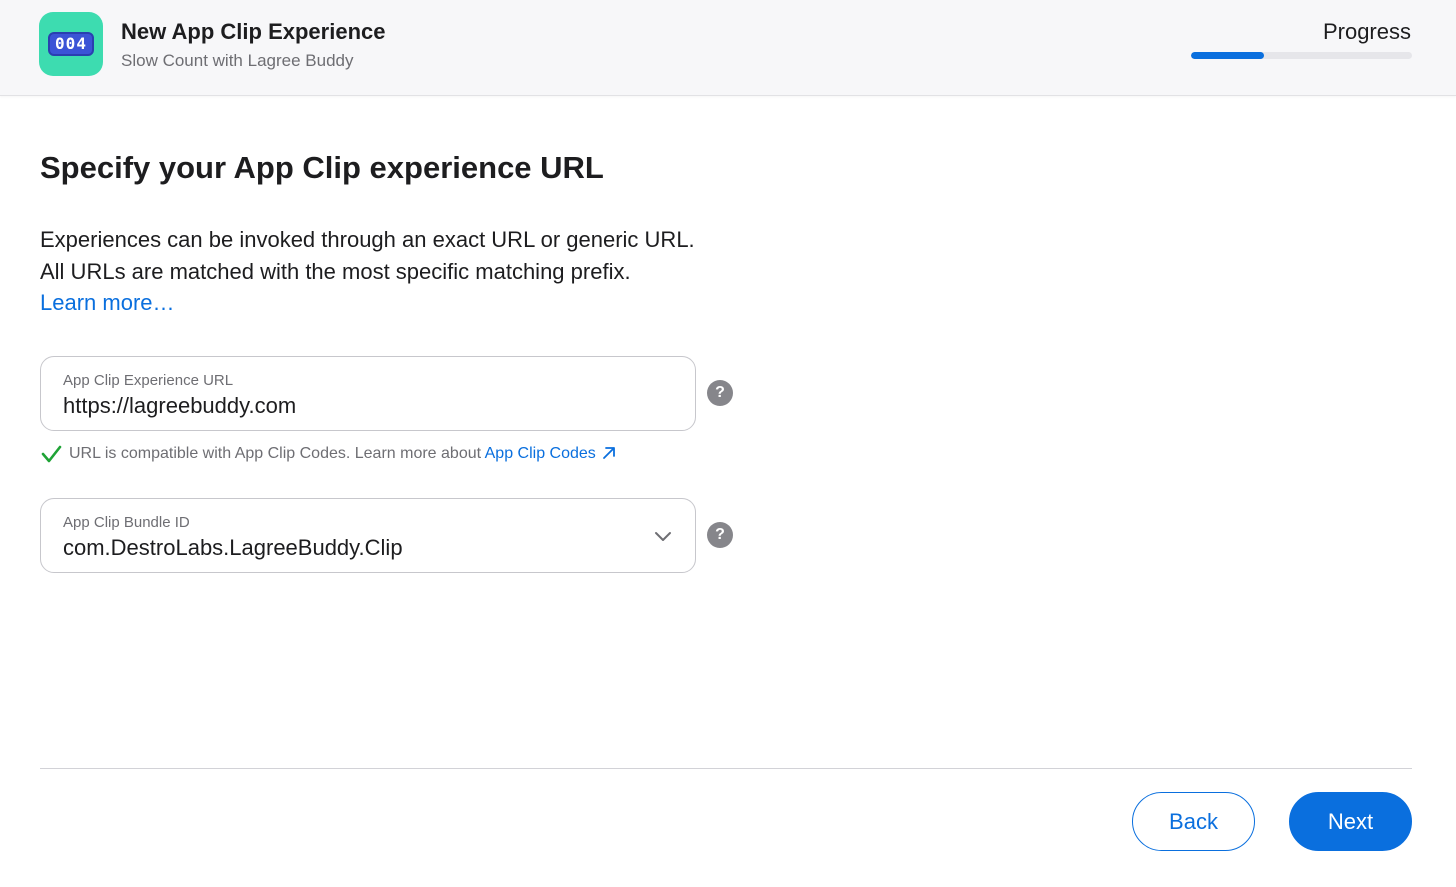 Image resolution: width=1456 pixels, height=887 pixels. Describe the element at coordinates (322, 167) in the screenshot. I see `page-title: Specify your App Clip experience URL` at that location.